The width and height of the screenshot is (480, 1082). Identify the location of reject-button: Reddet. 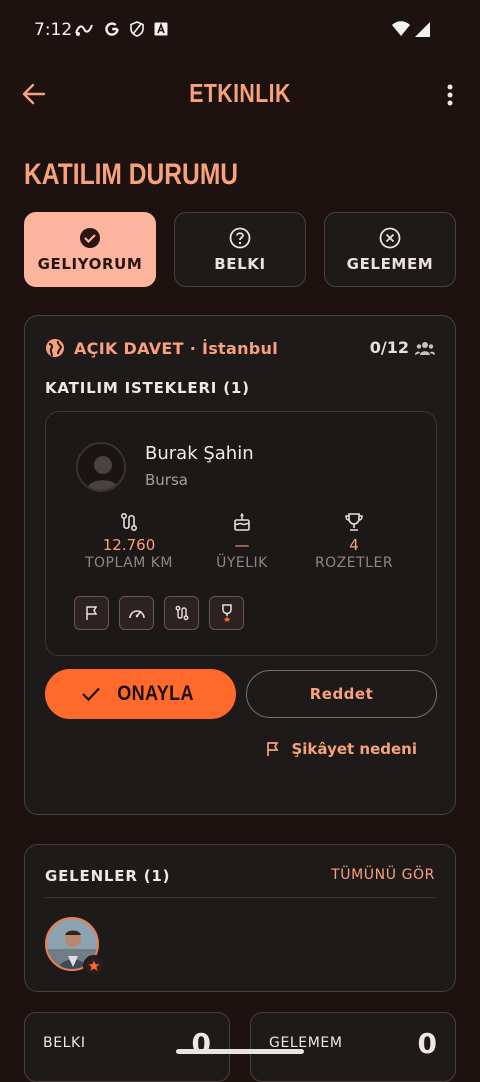
(341, 694).